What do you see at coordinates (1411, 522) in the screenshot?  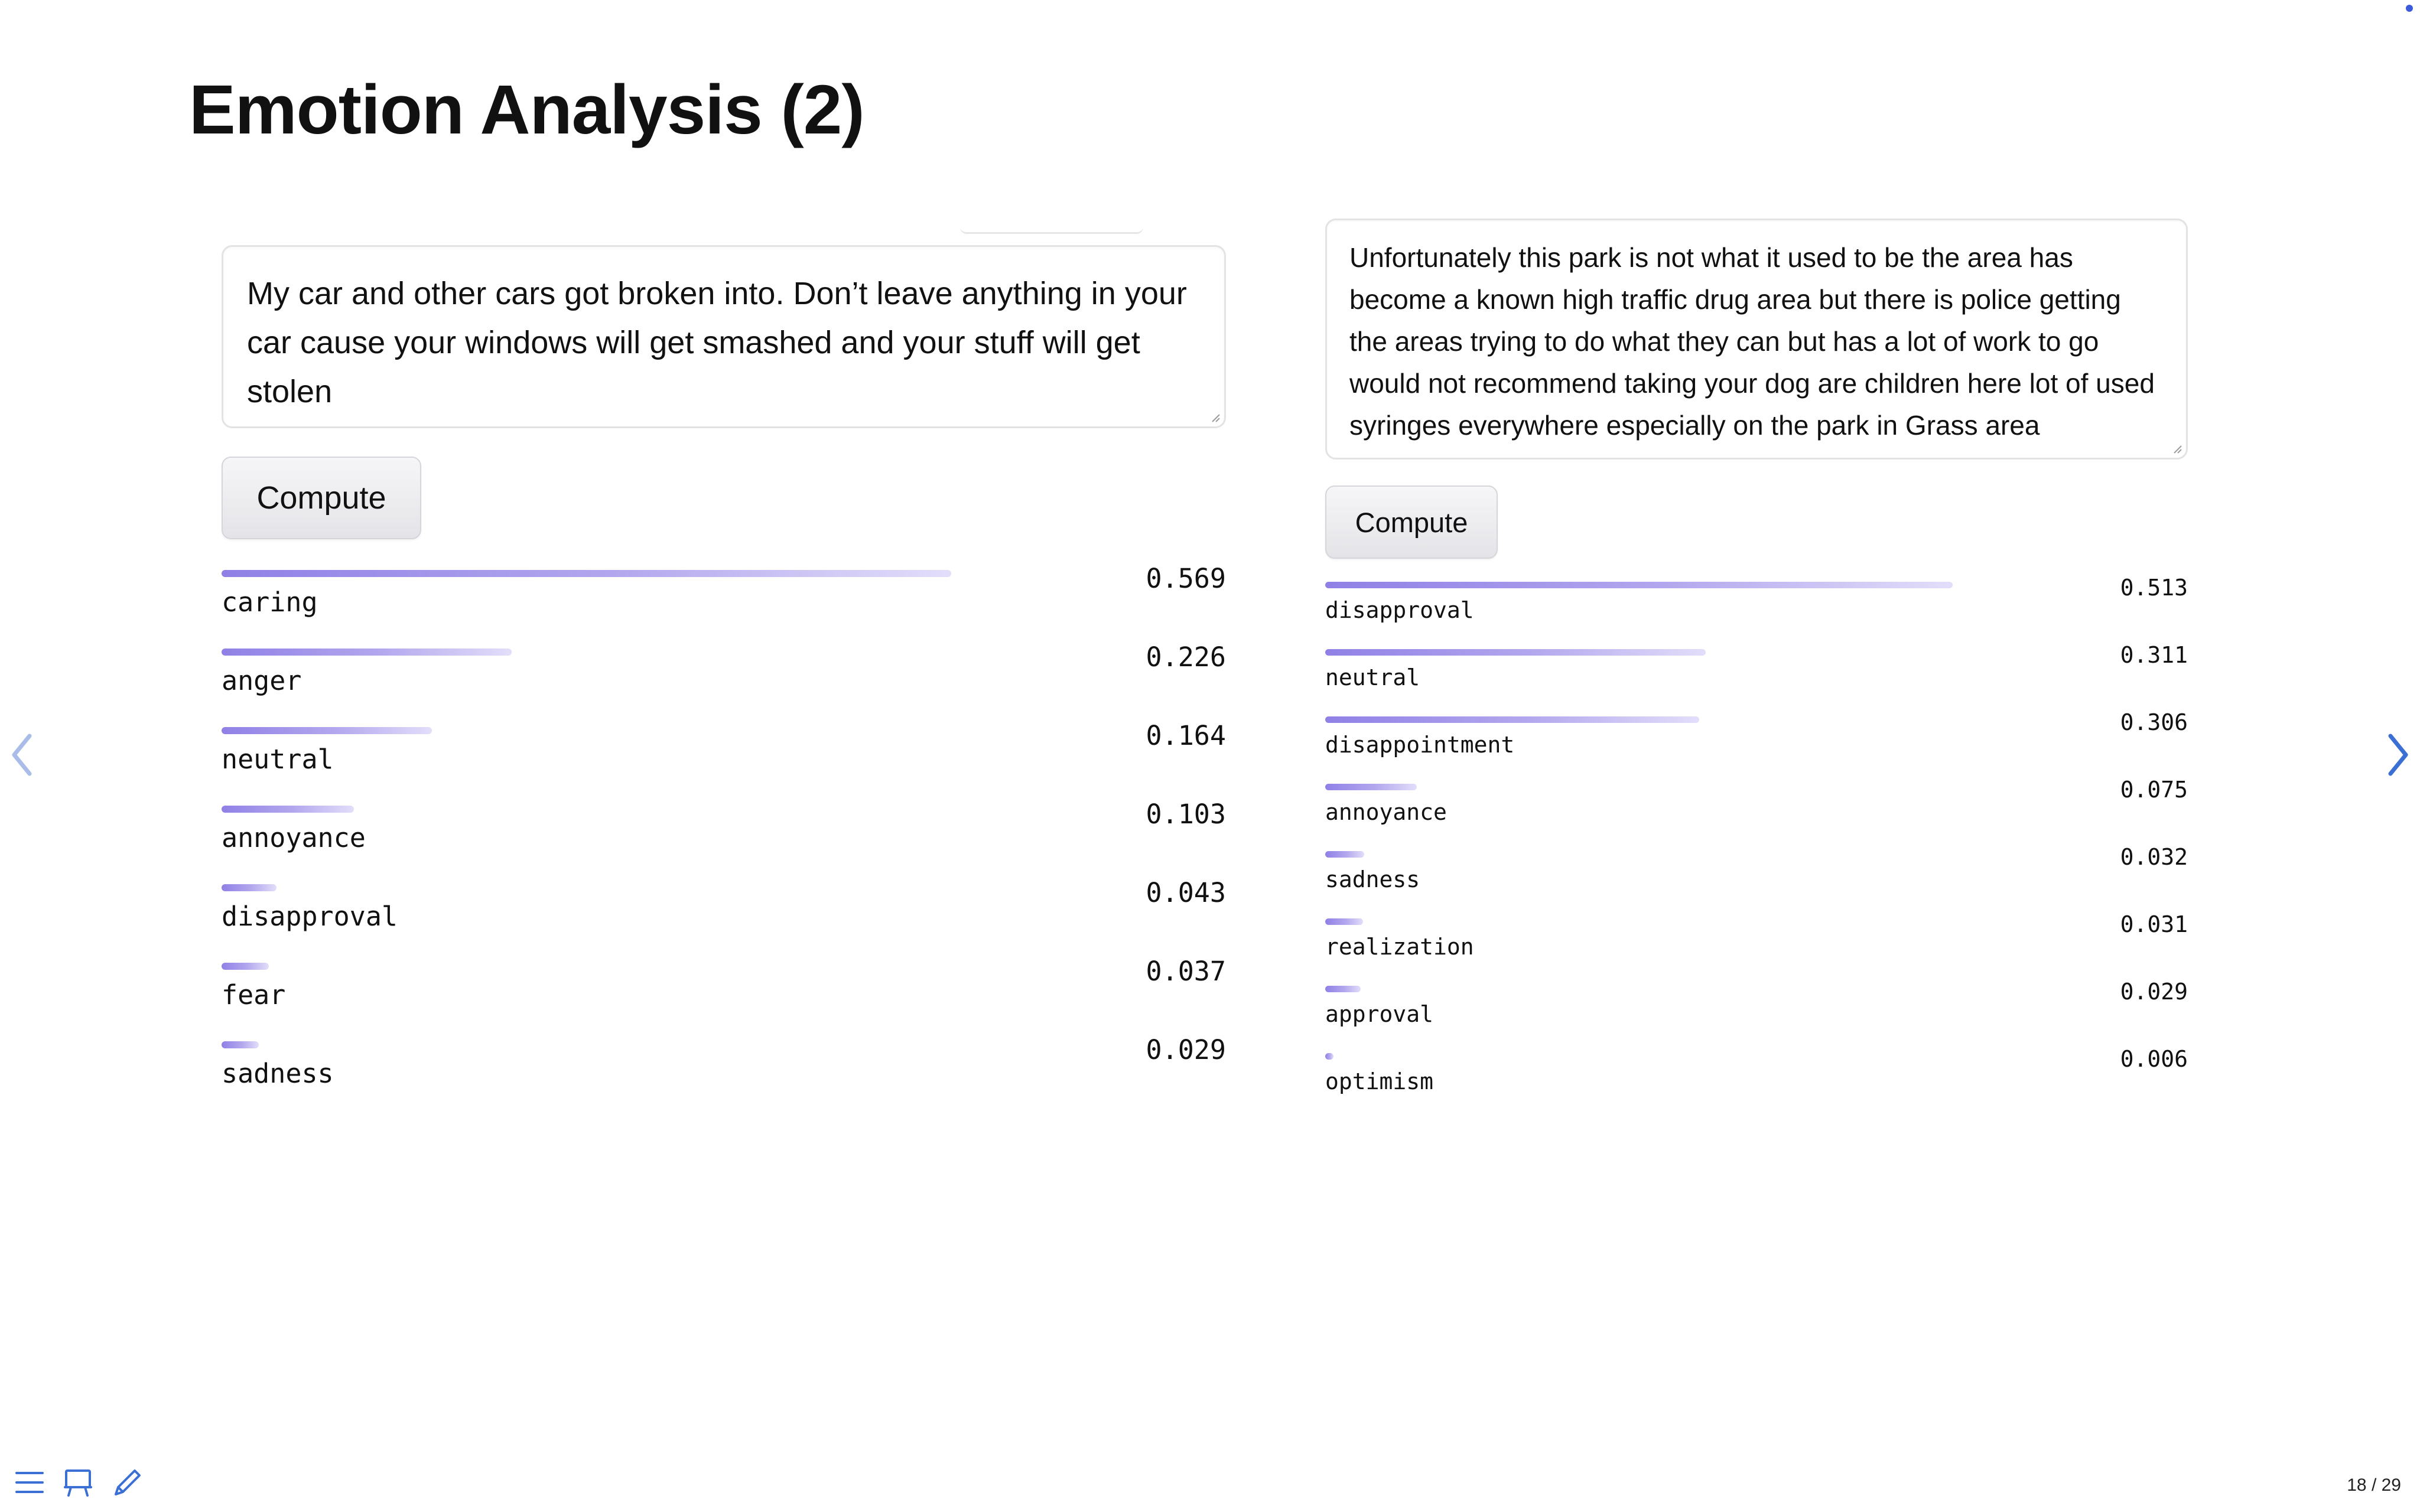 I see `compute-button-right: Compute` at bounding box center [1411, 522].